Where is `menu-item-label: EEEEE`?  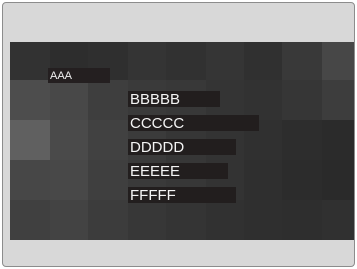
menu-item-label: EEEEE is located at coordinates (155, 172).